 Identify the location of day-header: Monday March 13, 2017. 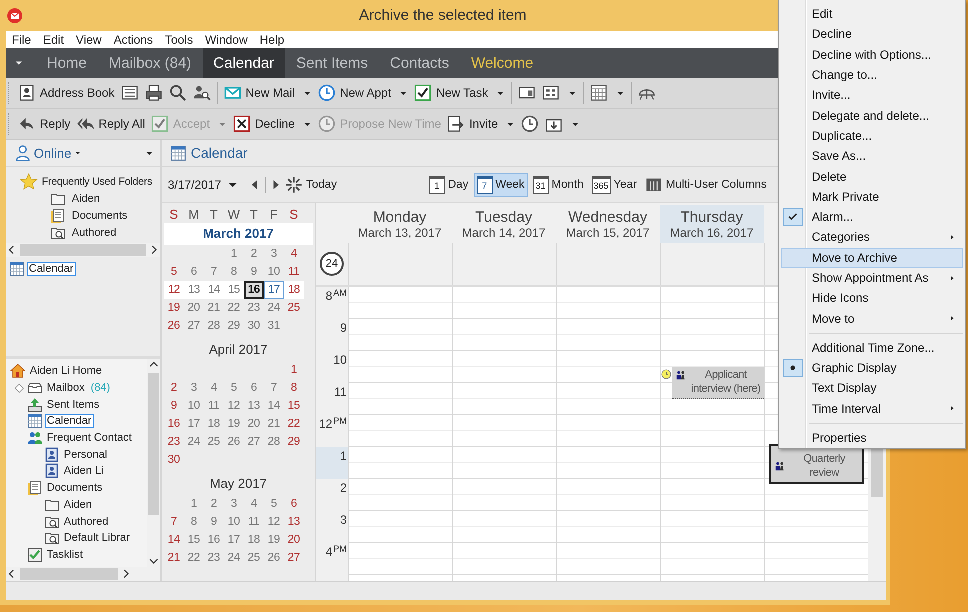
(400, 224).